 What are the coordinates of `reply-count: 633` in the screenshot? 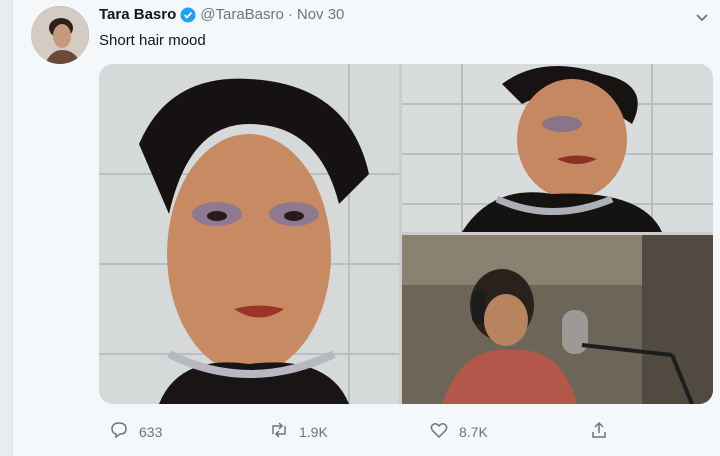 It's located at (151, 431).